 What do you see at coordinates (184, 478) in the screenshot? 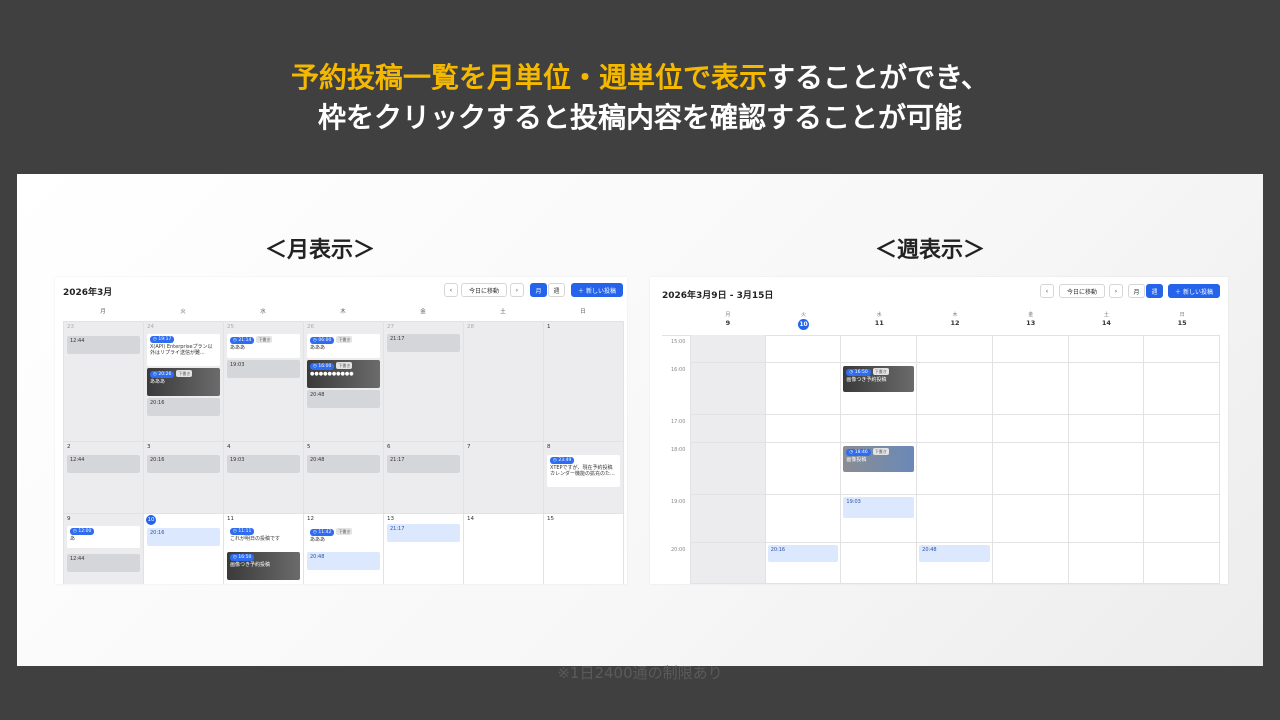
I see `day-cell: 3 20:16` at bounding box center [184, 478].